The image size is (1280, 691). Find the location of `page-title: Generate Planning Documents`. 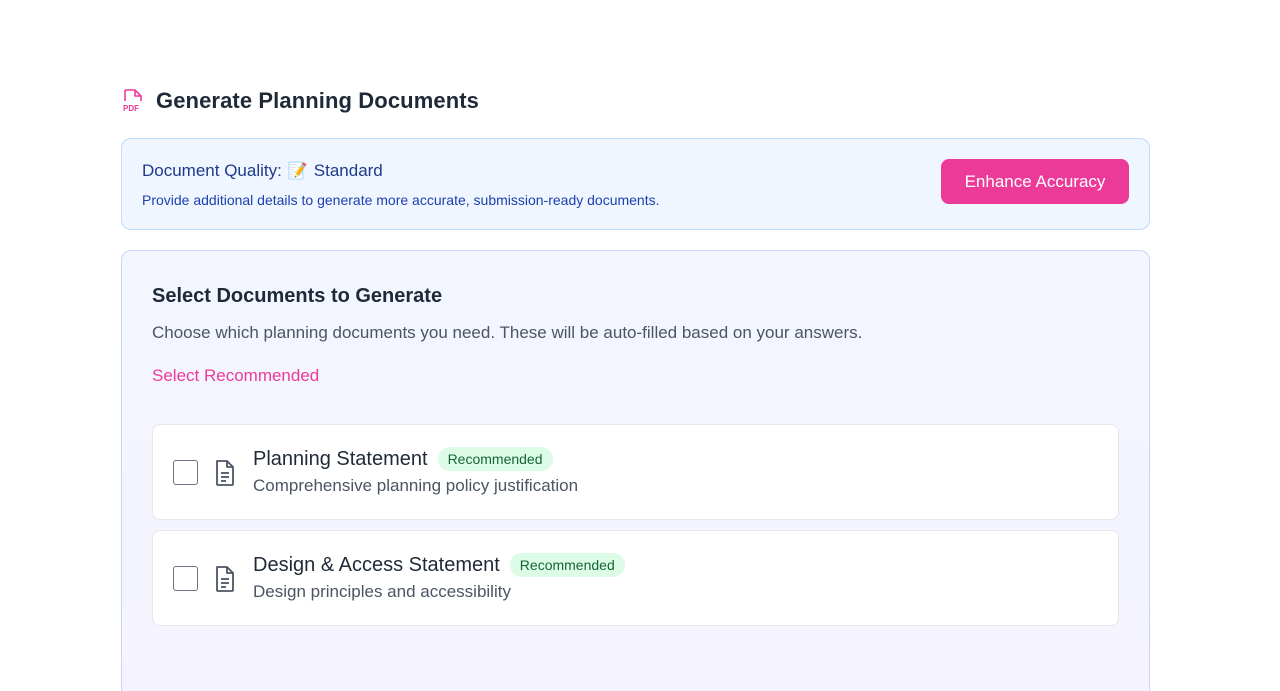

page-title: Generate Planning Documents is located at coordinates (317, 100).